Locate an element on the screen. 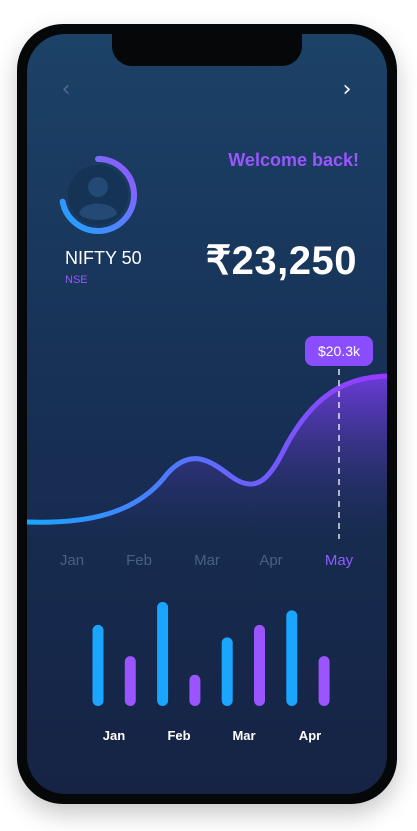 The height and width of the screenshot is (831, 417). highlight-tooltip: $20.3k is located at coordinates (339, 351).